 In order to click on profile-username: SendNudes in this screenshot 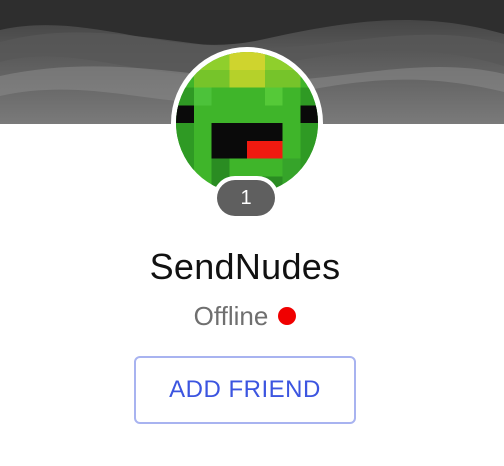, I will do `click(245, 266)`.